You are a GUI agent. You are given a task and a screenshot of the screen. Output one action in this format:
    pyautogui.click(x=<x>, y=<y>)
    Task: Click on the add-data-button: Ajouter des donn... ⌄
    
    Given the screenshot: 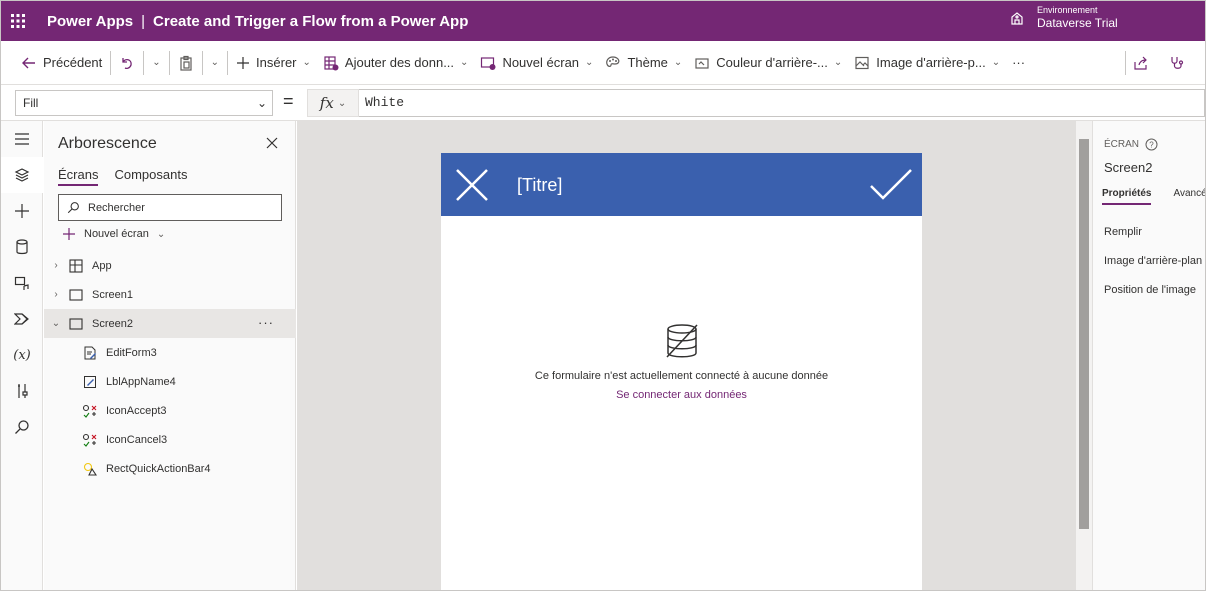 What is the action you would take?
    pyautogui.click(x=396, y=63)
    